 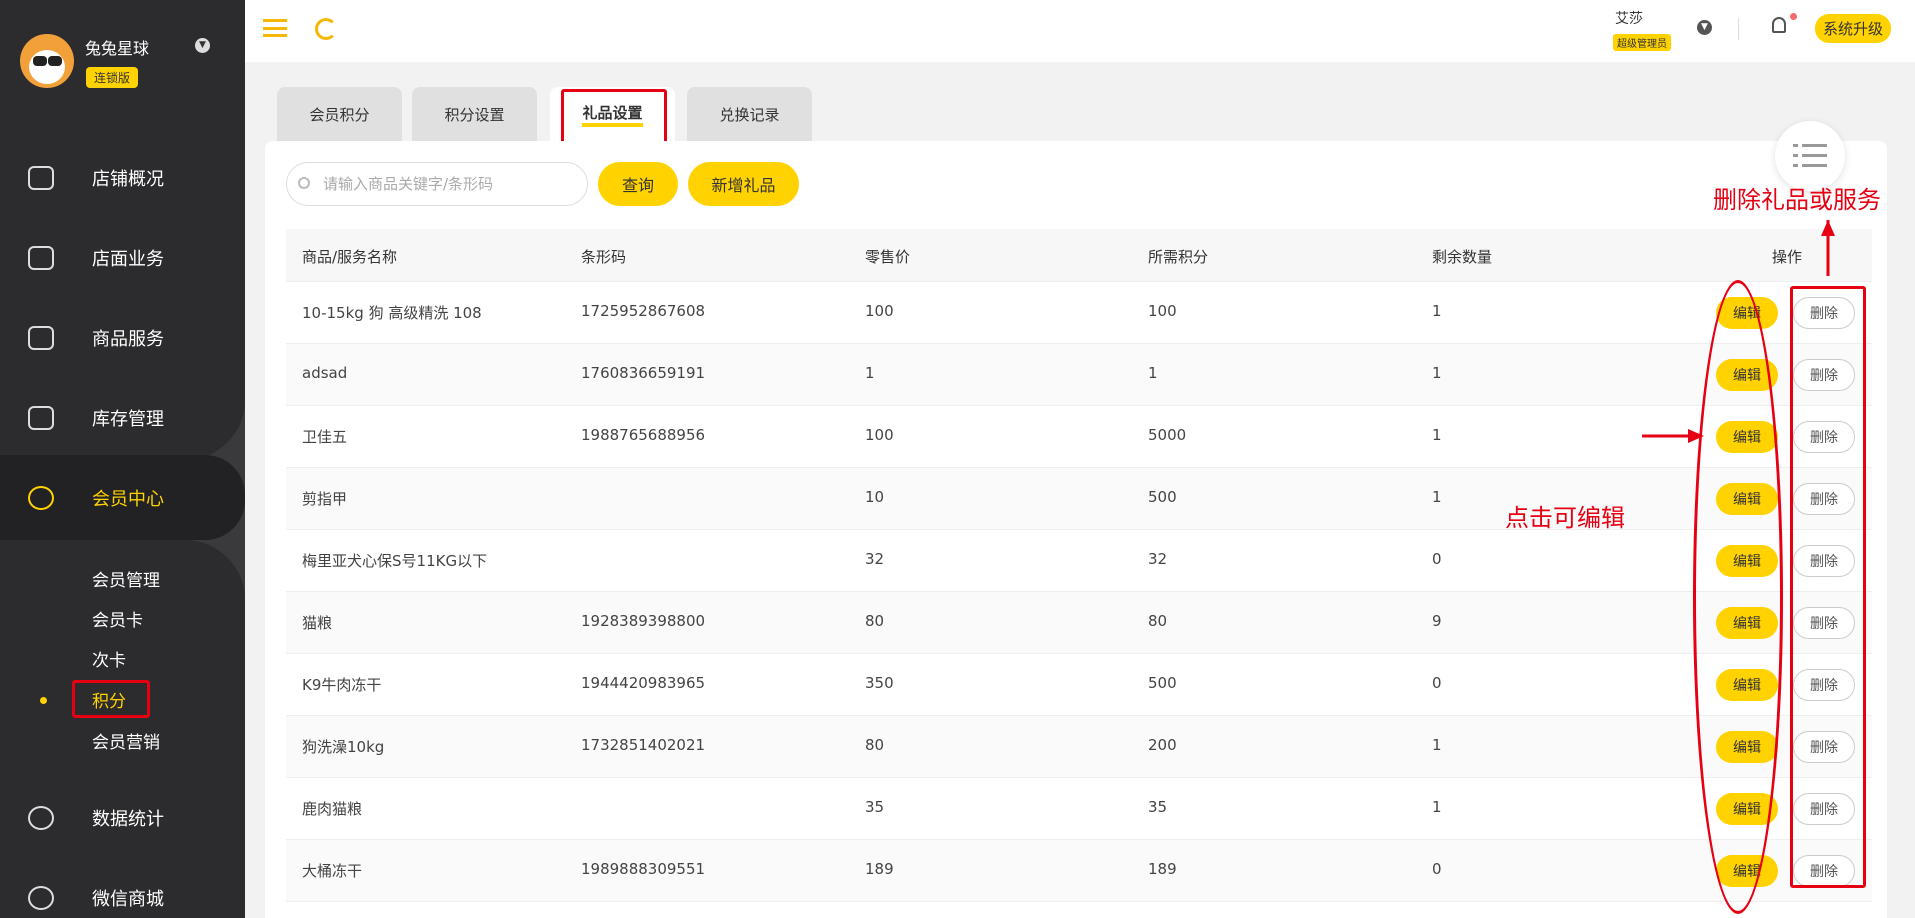 I want to click on col-header-name: 商品/服务名称, so click(x=350, y=257).